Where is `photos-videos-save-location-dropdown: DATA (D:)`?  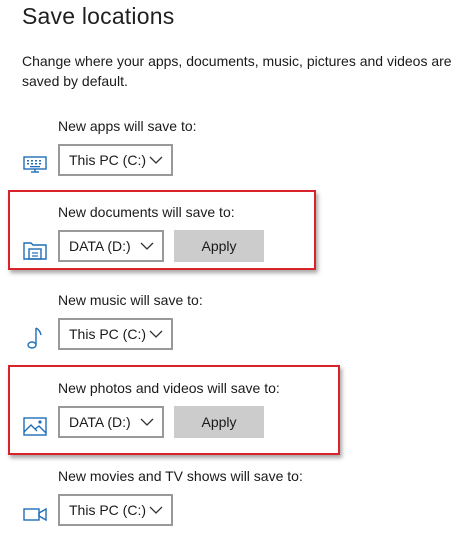
photos-videos-save-location-dropdown: DATA (D:) is located at coordinates (111, 422).